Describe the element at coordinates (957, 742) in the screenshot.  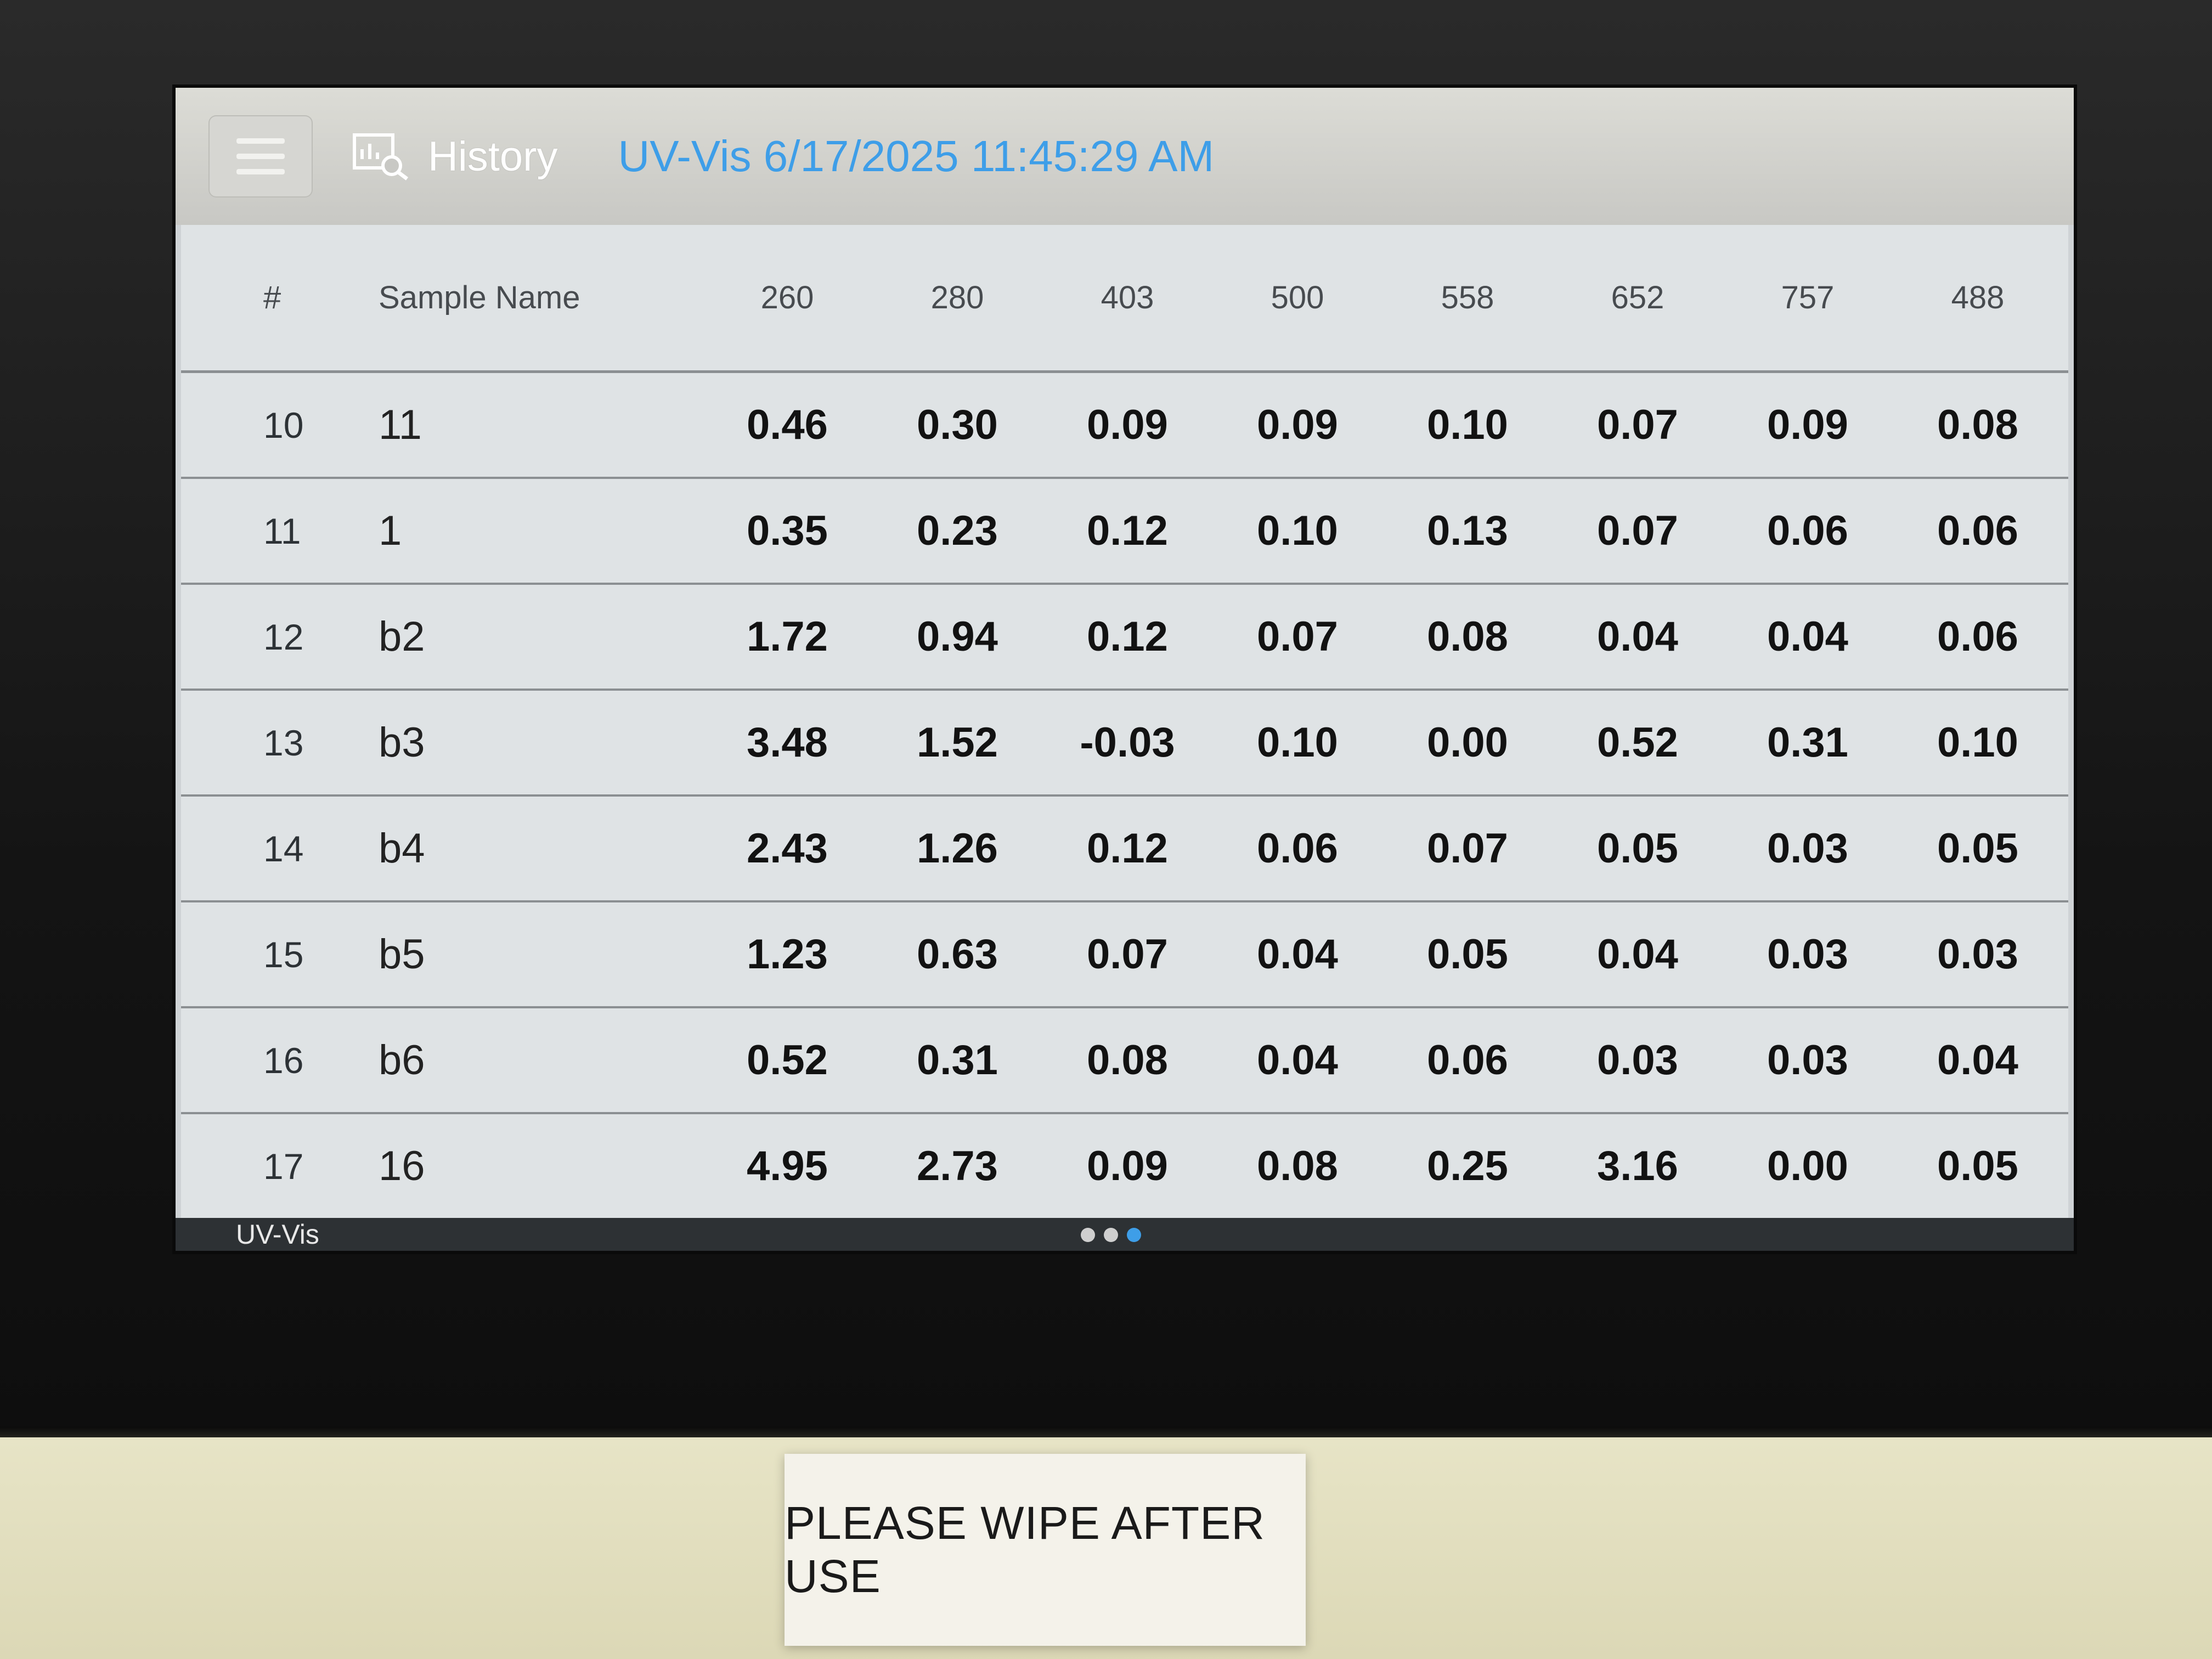
I see `absorbance-value: 1.52` at that location.